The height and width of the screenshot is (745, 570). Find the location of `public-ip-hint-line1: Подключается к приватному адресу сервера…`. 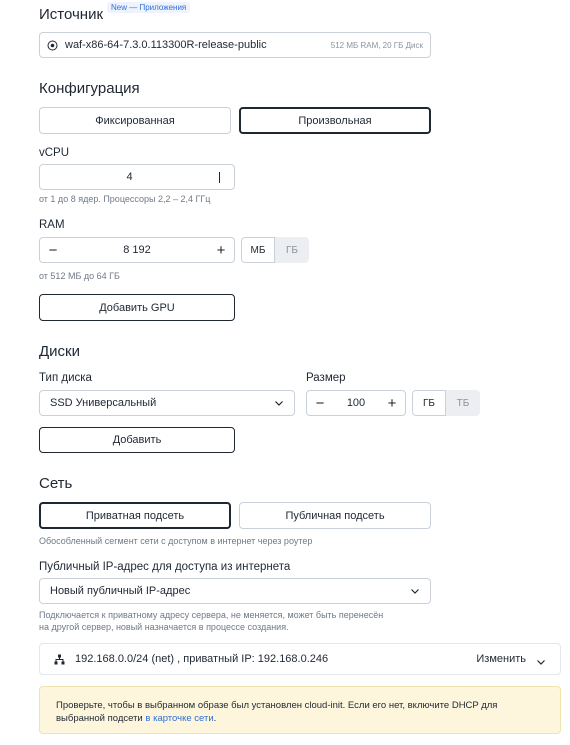

public-ip-hint-line1: Подключается к приватному адресу сервера… is located at coordinates (211, 615).